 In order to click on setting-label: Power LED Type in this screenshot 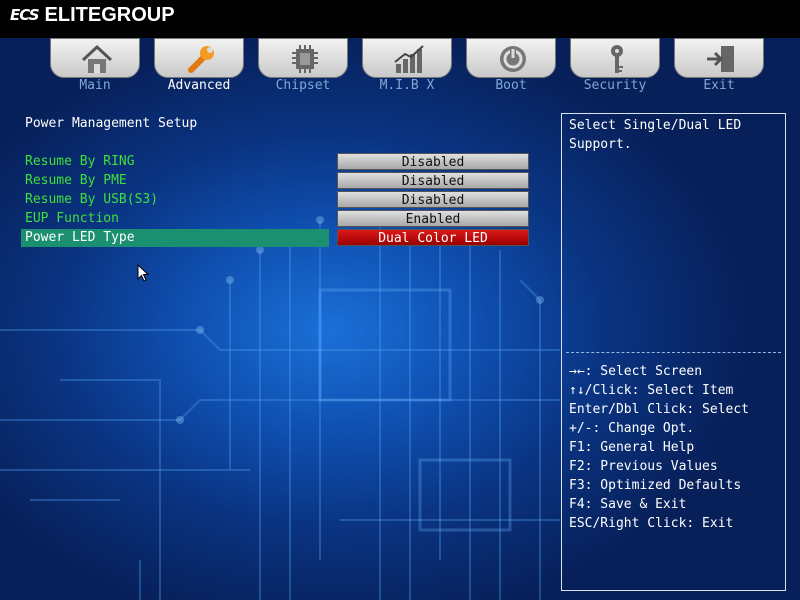, I will do `click(80, 237)`.